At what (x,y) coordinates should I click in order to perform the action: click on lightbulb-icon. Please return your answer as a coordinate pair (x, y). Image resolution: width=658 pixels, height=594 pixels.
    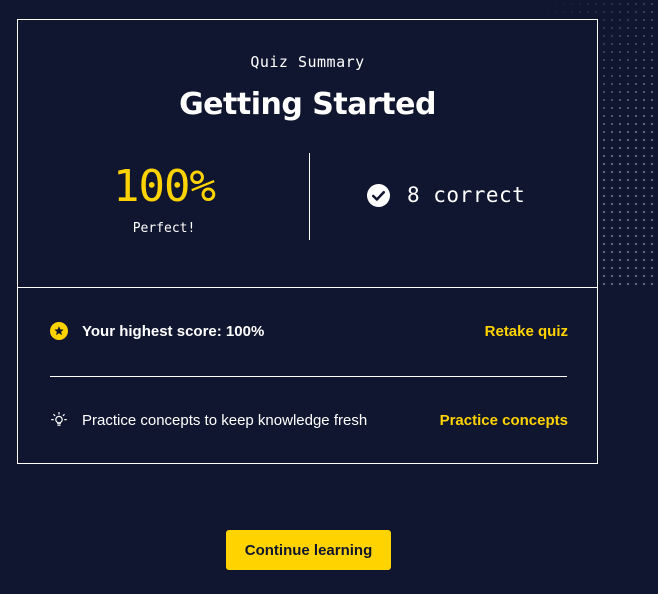
    Looking at the image, I should click on (59, 420).